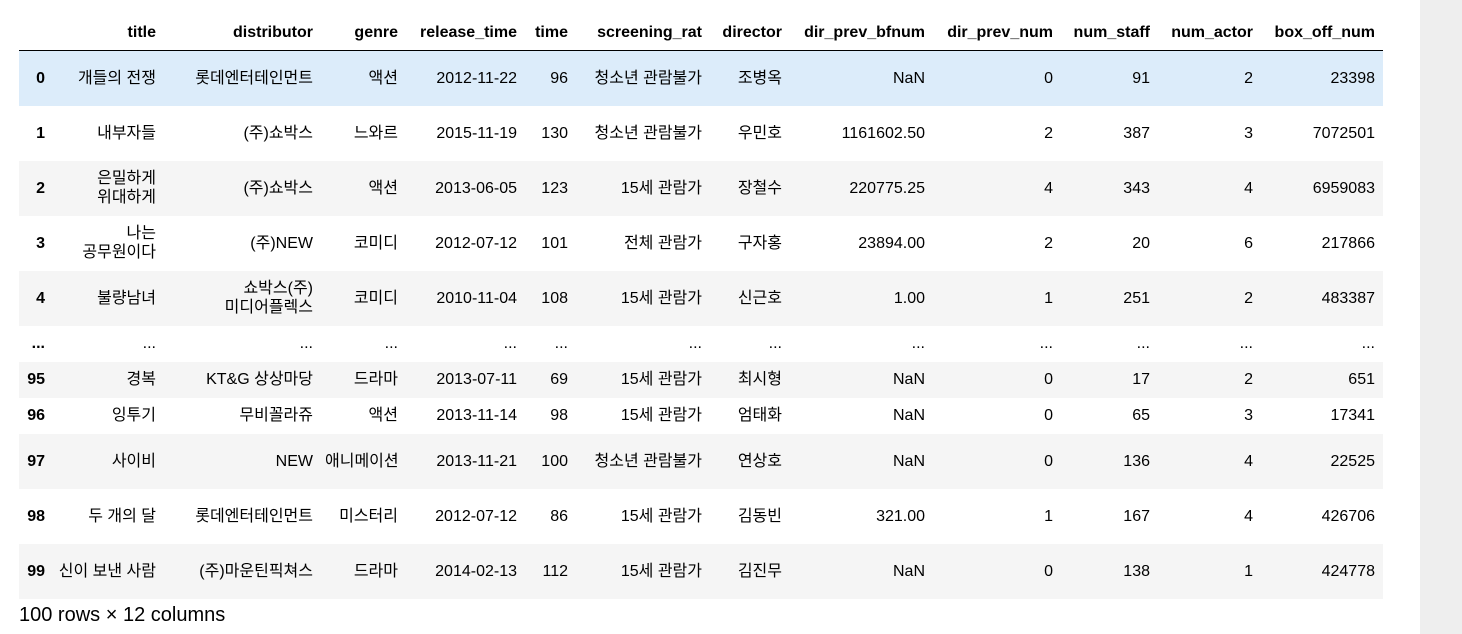 The image size is (1462, 634). Describe the element at coordinates (1353, 461) in the screenshot. I see `table-cell: 22525` at that location.